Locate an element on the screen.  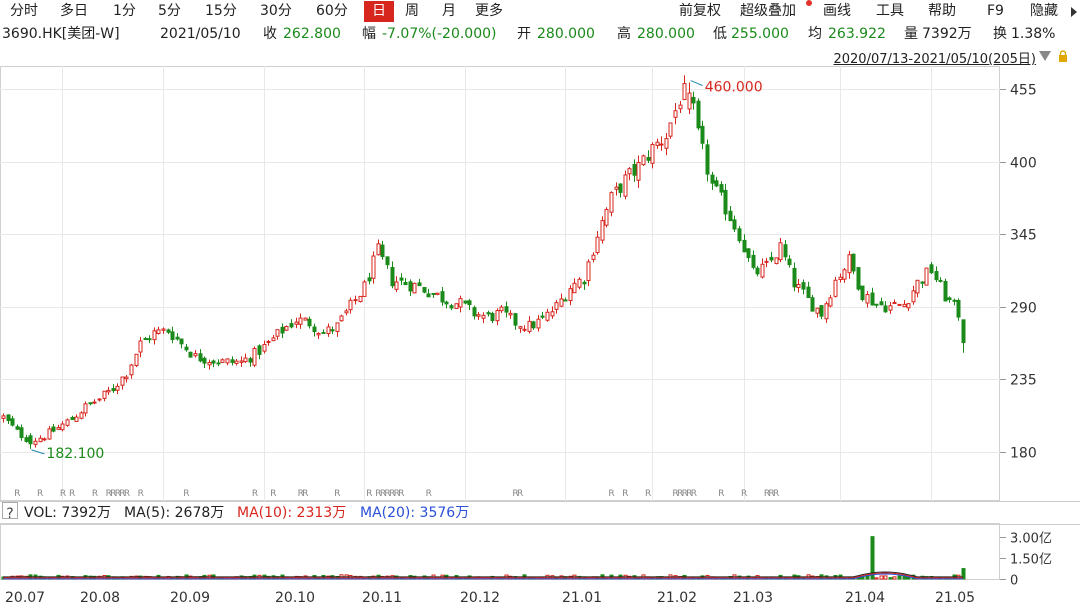
period-tab-10: 更多 is located at coordinates (489, 11).